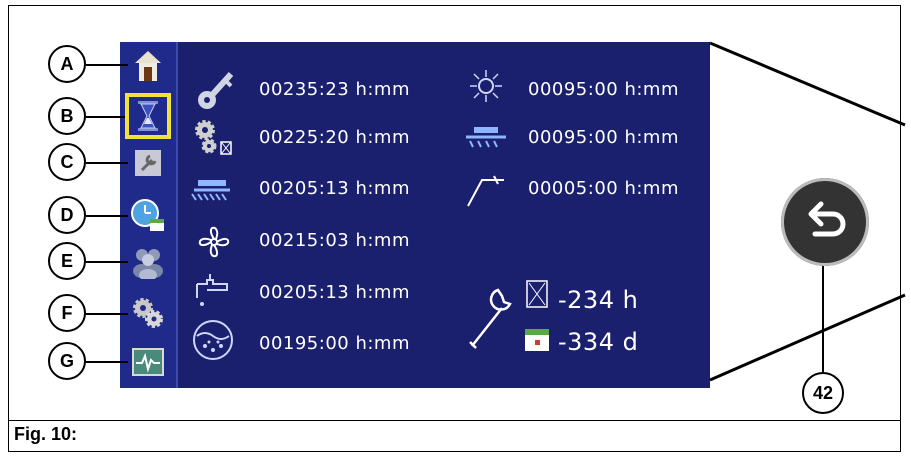 Image resolution: width=911 pixels, height=460 pixels. What do you see at coordinates (537, 294) in the screenshot?
I see `service-hourglass-icon` at bounding box center [537, 294].